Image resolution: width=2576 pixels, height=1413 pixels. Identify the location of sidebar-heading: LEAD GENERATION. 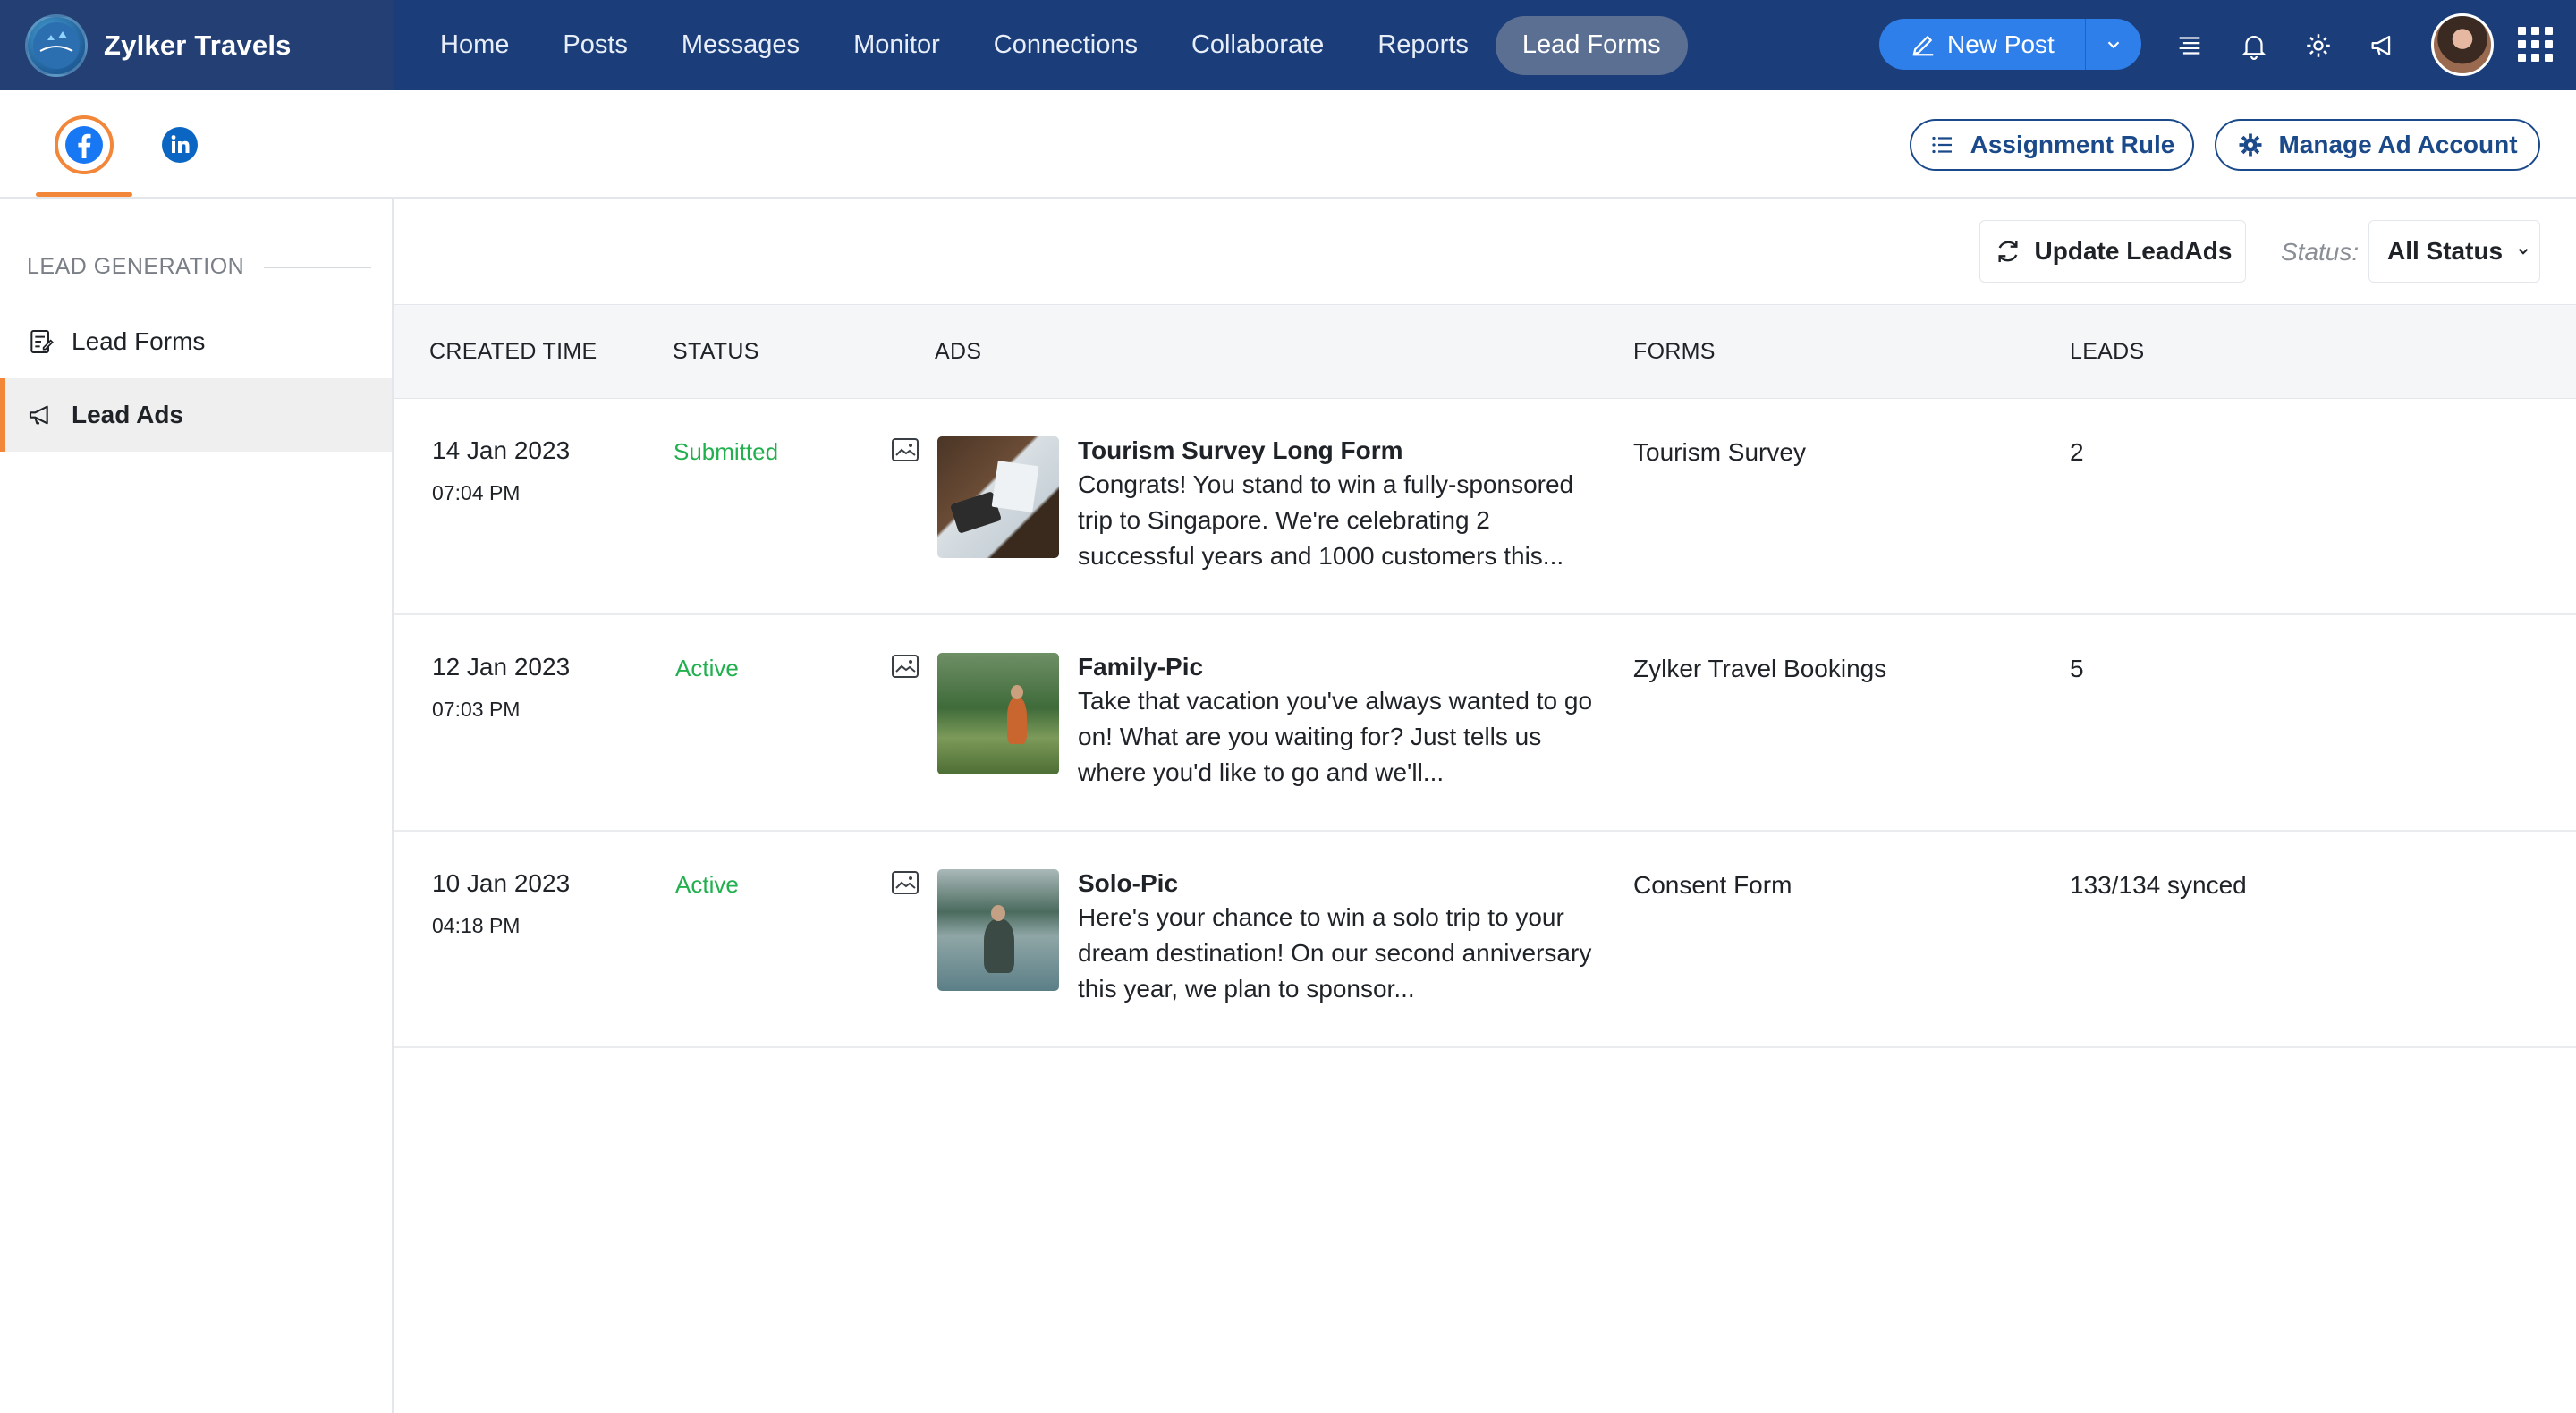
(199, 267).